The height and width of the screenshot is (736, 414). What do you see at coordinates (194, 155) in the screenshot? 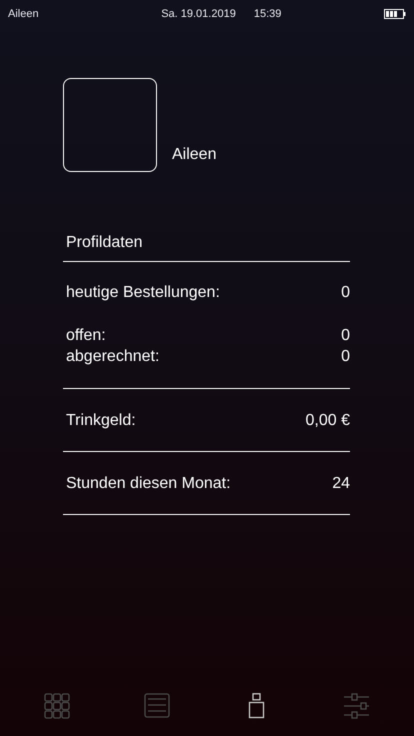
I see `profile-name: Aileen` at bounding box center [194, 155].